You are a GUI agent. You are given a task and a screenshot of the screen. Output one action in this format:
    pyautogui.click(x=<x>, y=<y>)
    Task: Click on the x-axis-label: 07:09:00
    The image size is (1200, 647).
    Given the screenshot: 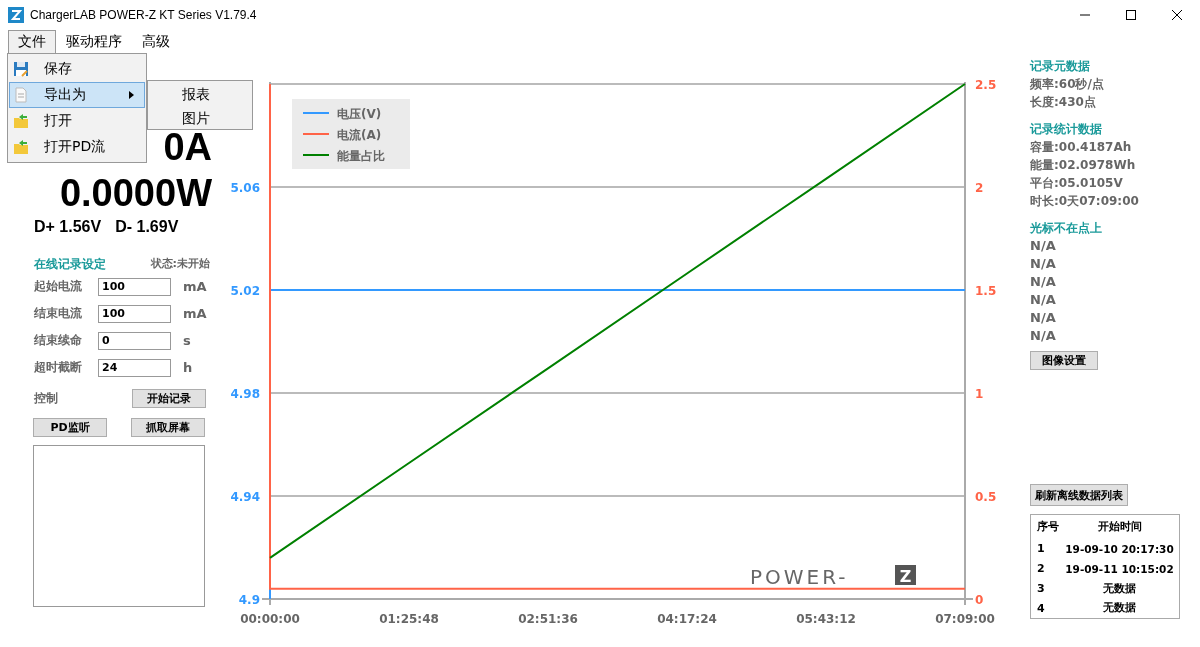 What is the action you would take?
    pyautogui.click(x=965, y=619)
    